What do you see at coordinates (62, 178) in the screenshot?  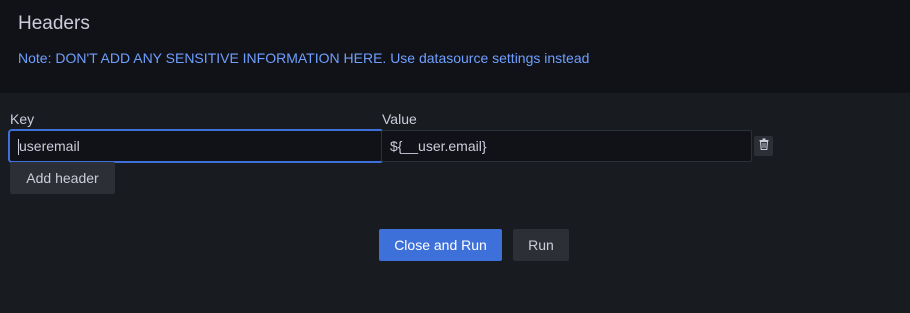 I see `add-header-button: Add header` at bounding box center [62, 178].